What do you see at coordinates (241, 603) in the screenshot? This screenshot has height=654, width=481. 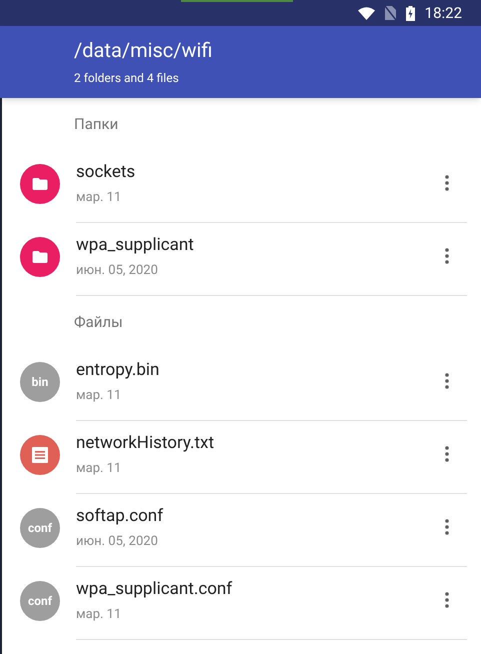 I see `file-row: conf wpa_supplicant.conf мар. 11` at bounding box center [241, 603].